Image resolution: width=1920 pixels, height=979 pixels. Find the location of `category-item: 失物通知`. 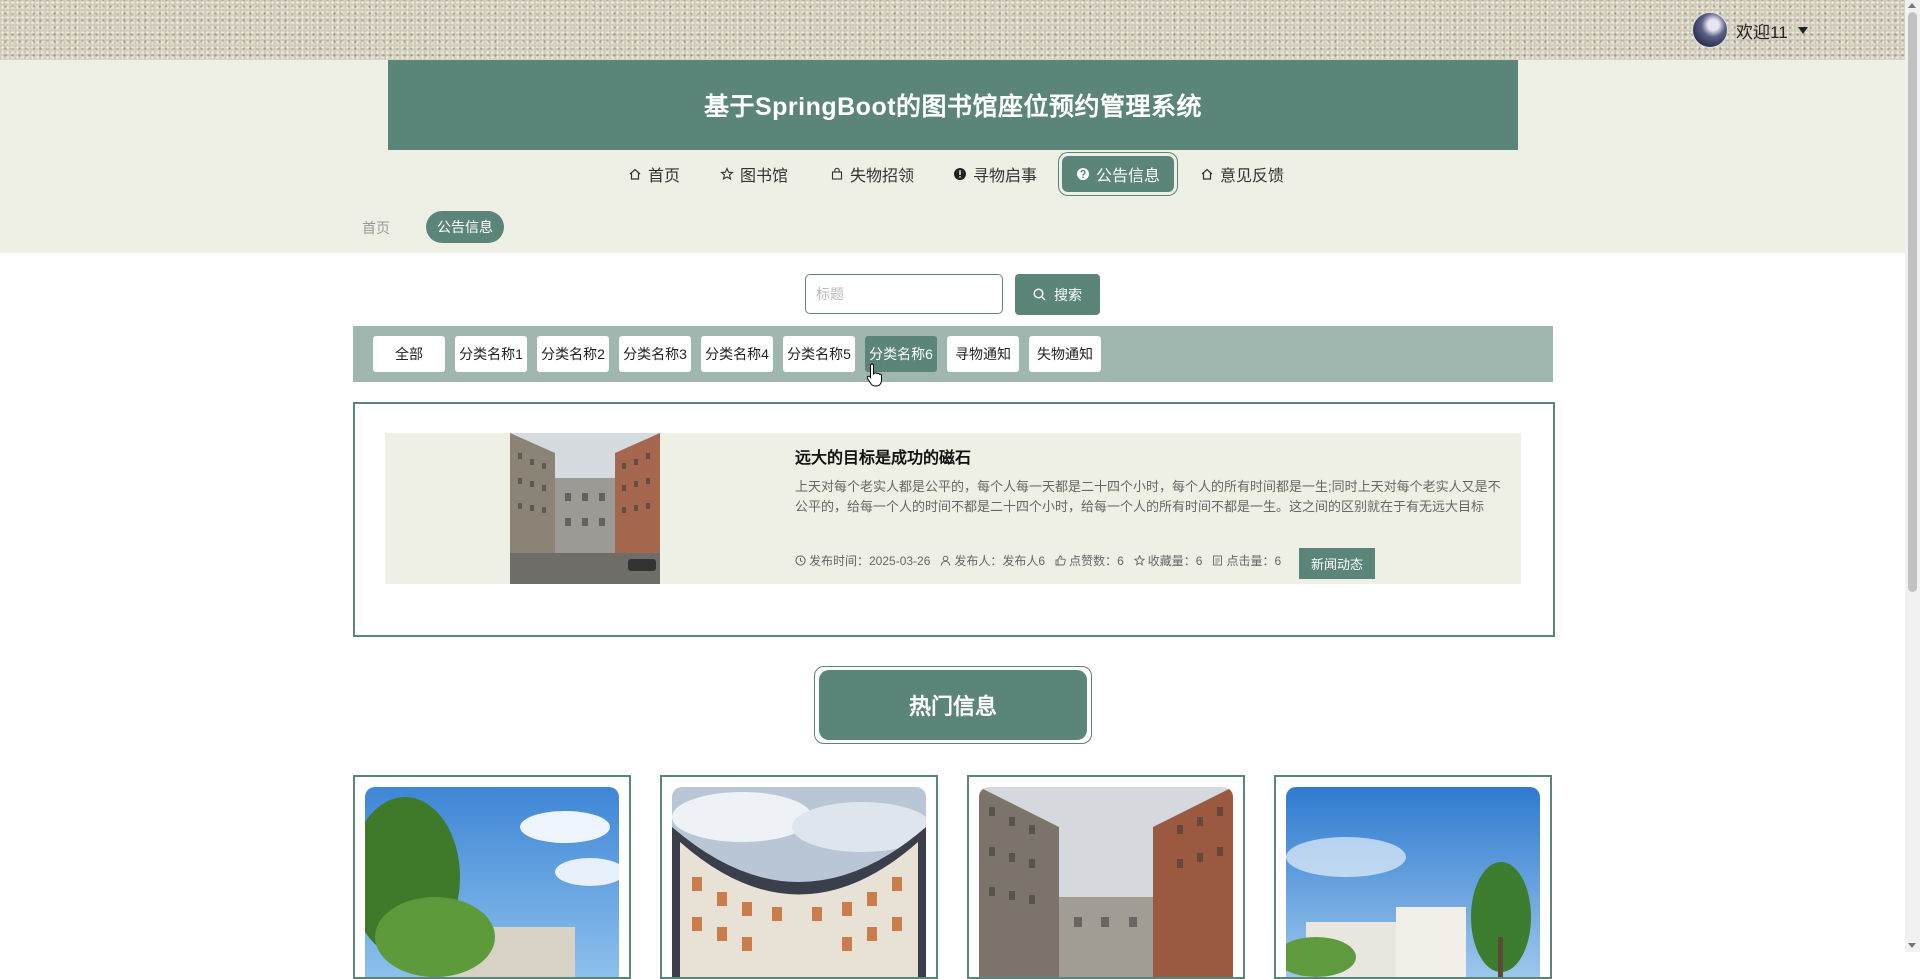

category-item: 失物通知 is located at coordinates (1065, 354).